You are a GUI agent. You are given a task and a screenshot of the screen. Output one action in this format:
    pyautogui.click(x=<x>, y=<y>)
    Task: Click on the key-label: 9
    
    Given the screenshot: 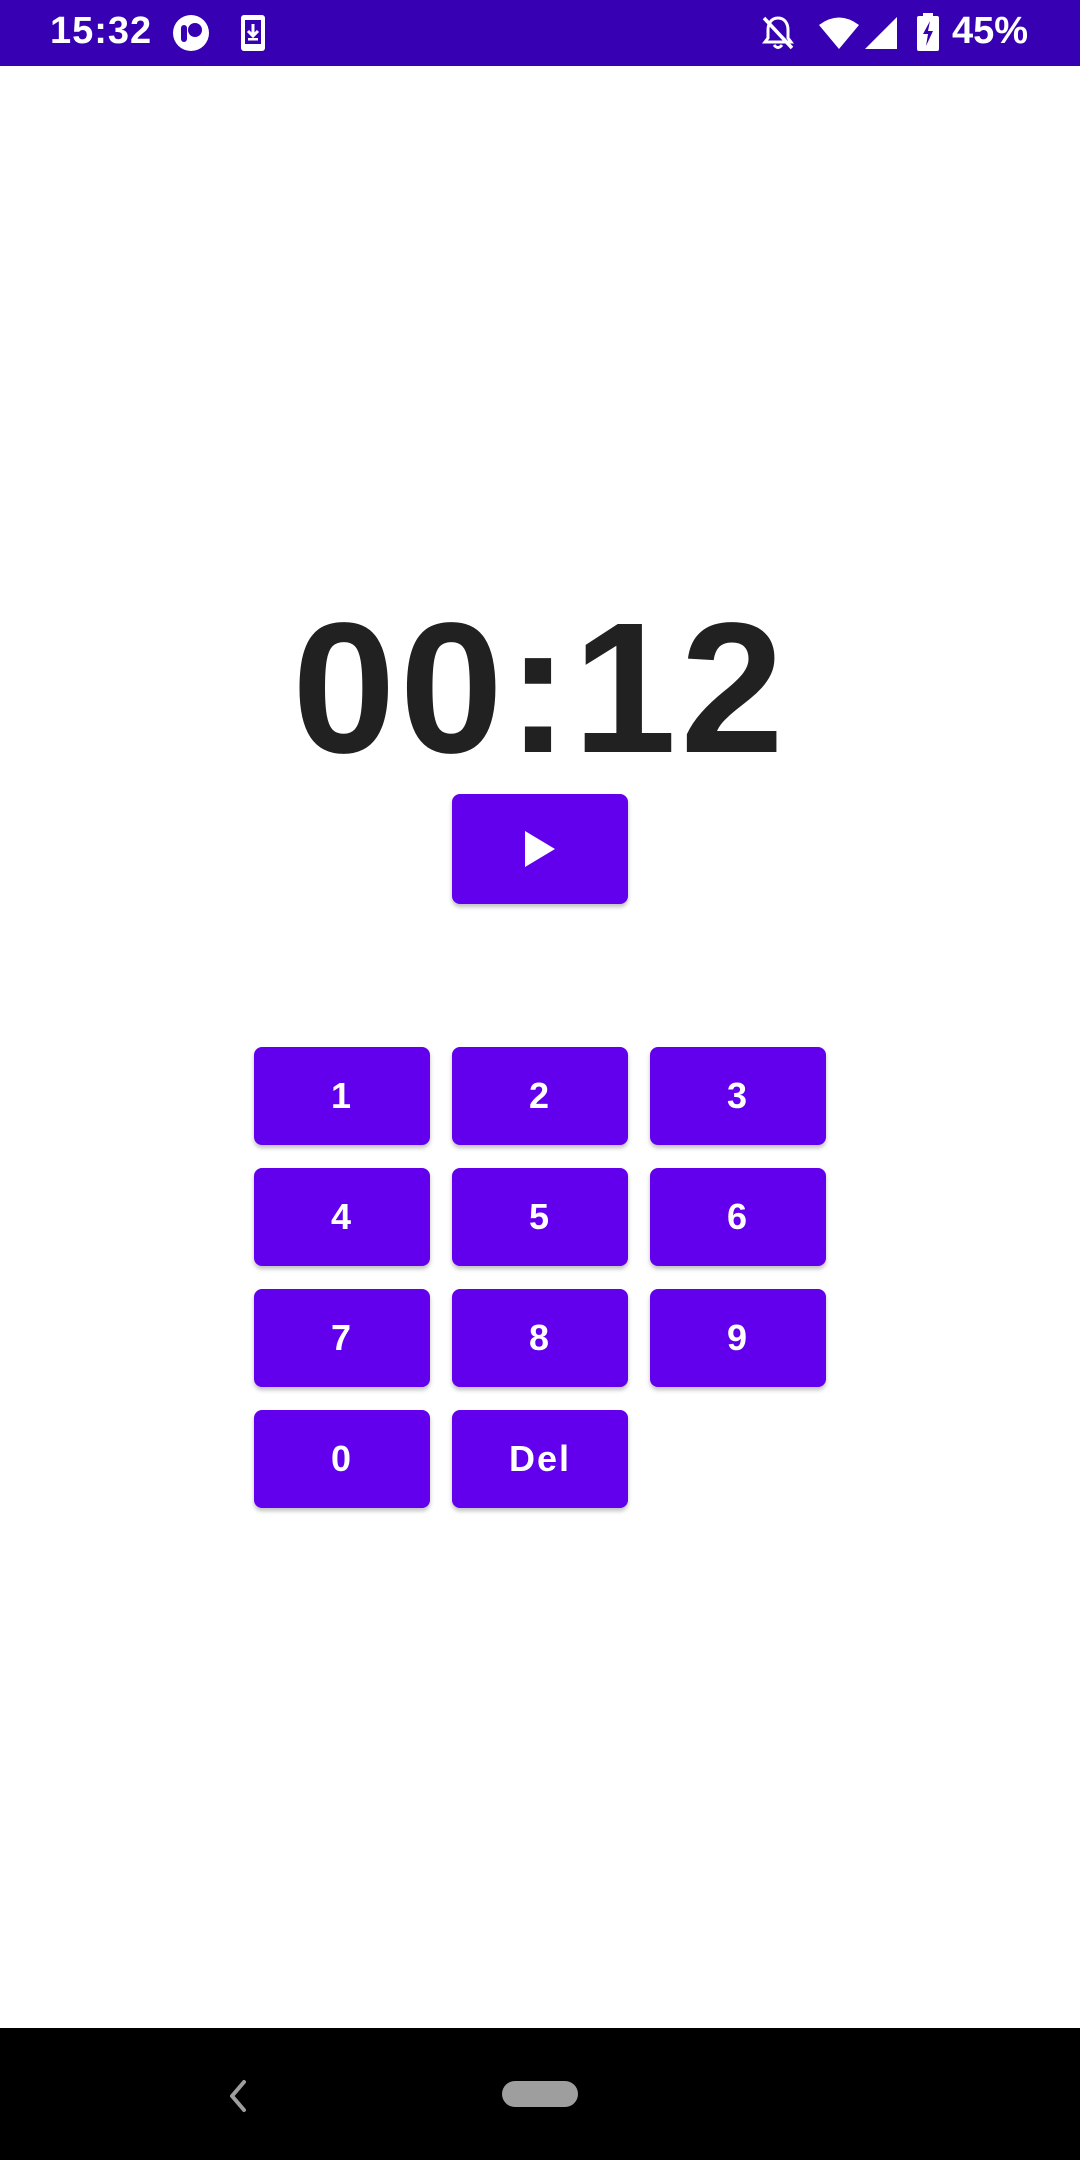 What is the action you would take?
    pyautogui.click(x=738, y=1337)
    